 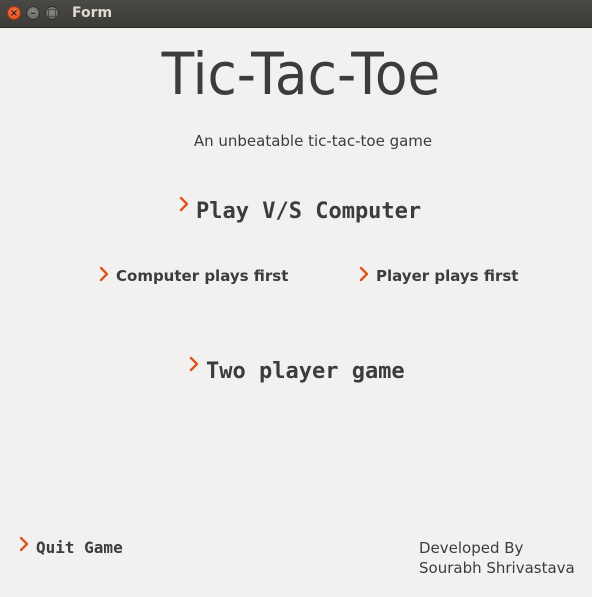 What do you see at coordinates (497, 558) in the screenshot?
I see `developer-credits: Developed By Sourabh Shrivastava` at bounding box center [497, 558].